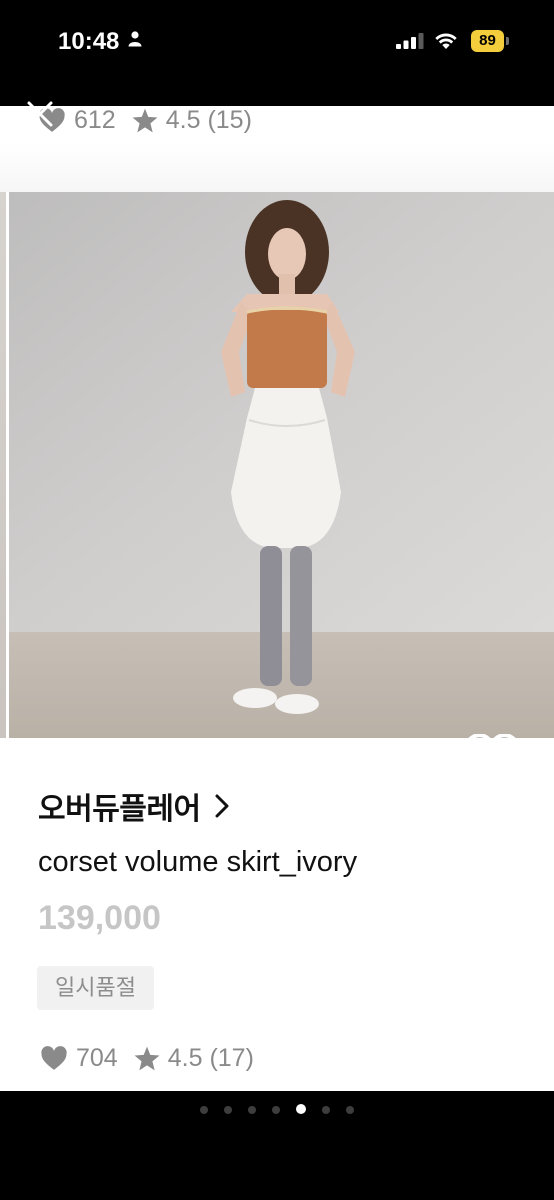 The width and height of the screenshot is (554, 1200). What do you see at coordinates (185, 1058) in the screenshot?
I see `rating: 4.5` at bounding box center [185, 1058].